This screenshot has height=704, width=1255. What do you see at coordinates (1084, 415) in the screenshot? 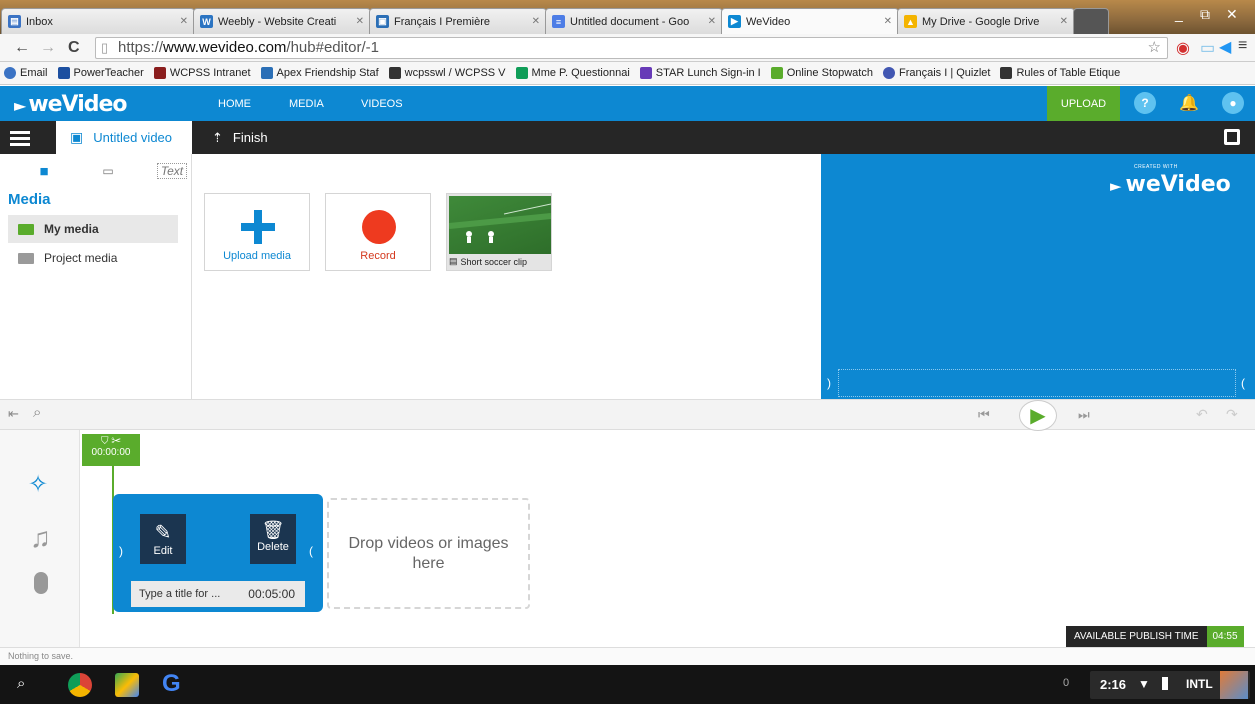
I see `skip-to-end-icon: ⏭` at bounding box center [1084, 415].